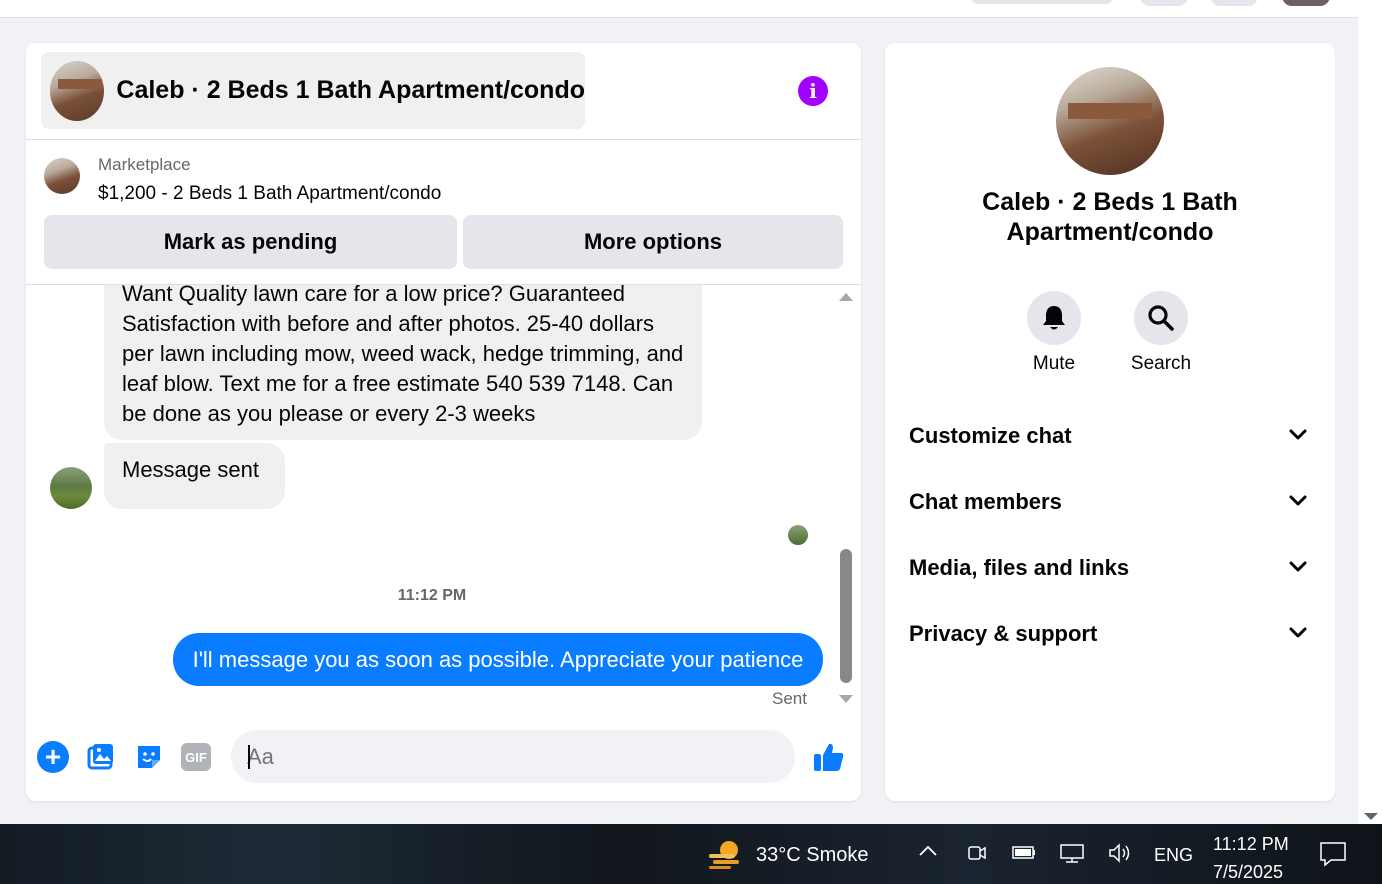 The height and width of the screenshot is (884, 1382). Describe the element at coordinates (813, 91) in the screenshot. I see `info-icon: i` at that location.